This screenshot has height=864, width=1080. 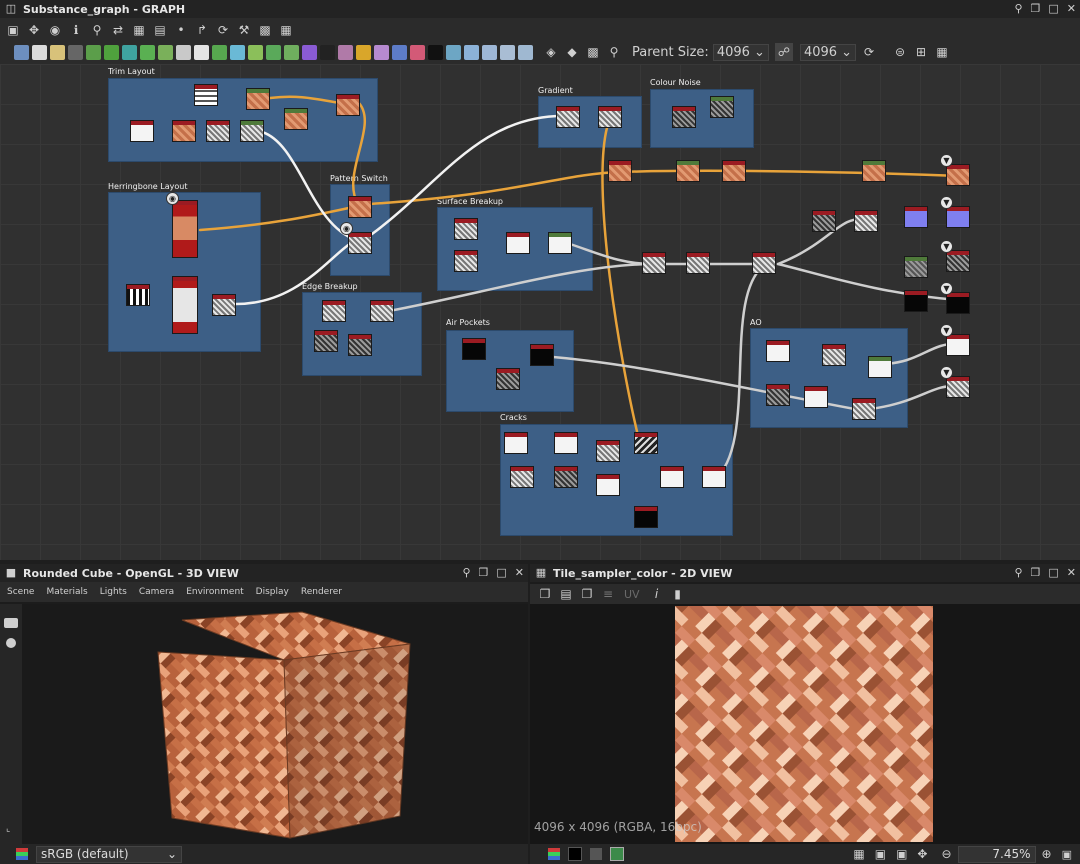 What do you see at coordinates (160, 30) in the screenshot?
I see `layout-icon: ▤` at bounding box center [160, 30].